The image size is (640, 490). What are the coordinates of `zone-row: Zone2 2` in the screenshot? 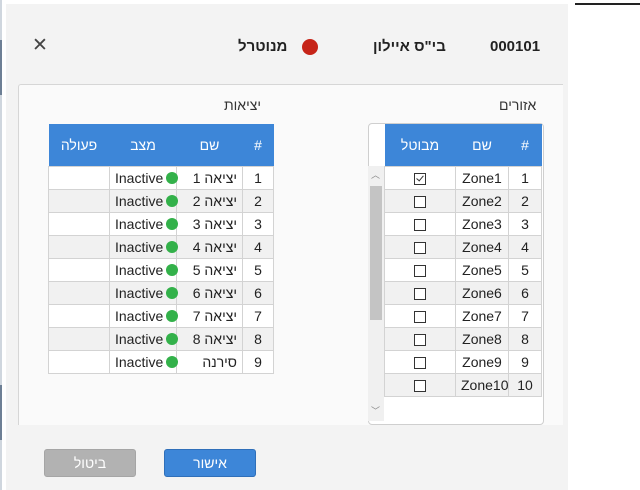 It's located at (463, 201).